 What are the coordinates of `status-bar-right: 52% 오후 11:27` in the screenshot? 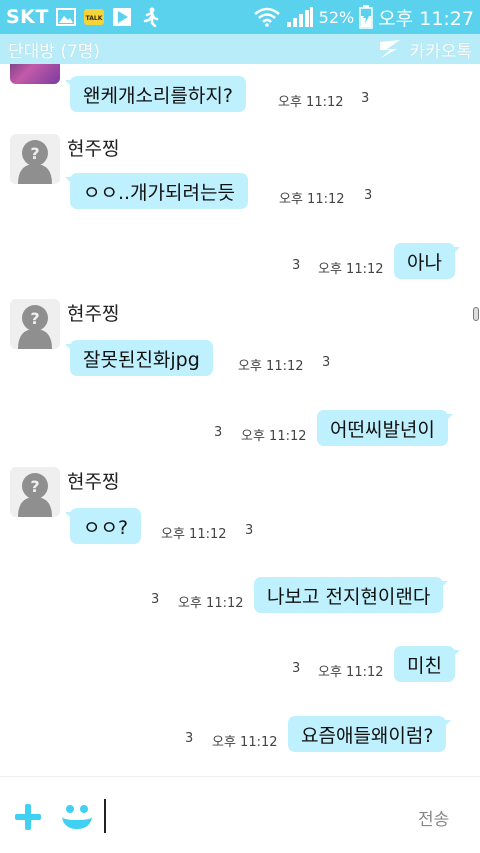 It's located at (363, 17).